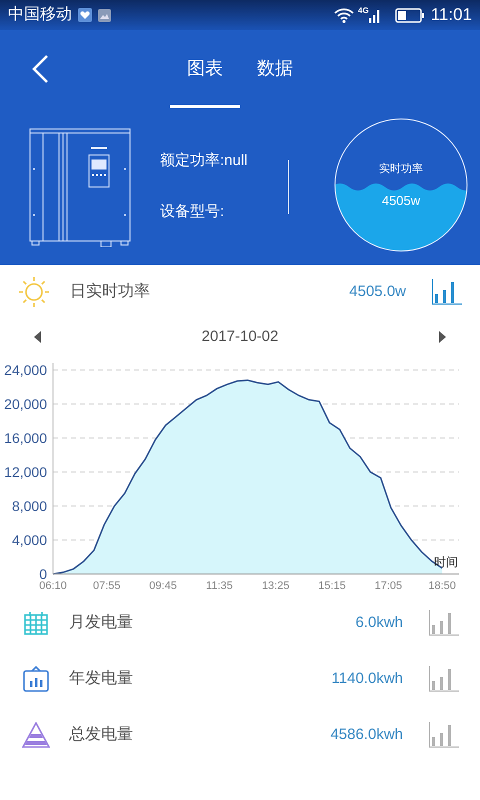 This screenshot has height=800, width=480. What do you see at coordinates (451, 15) in the screenshot?
I see `clock-time: 11:01` at bounding box center [451, 15].